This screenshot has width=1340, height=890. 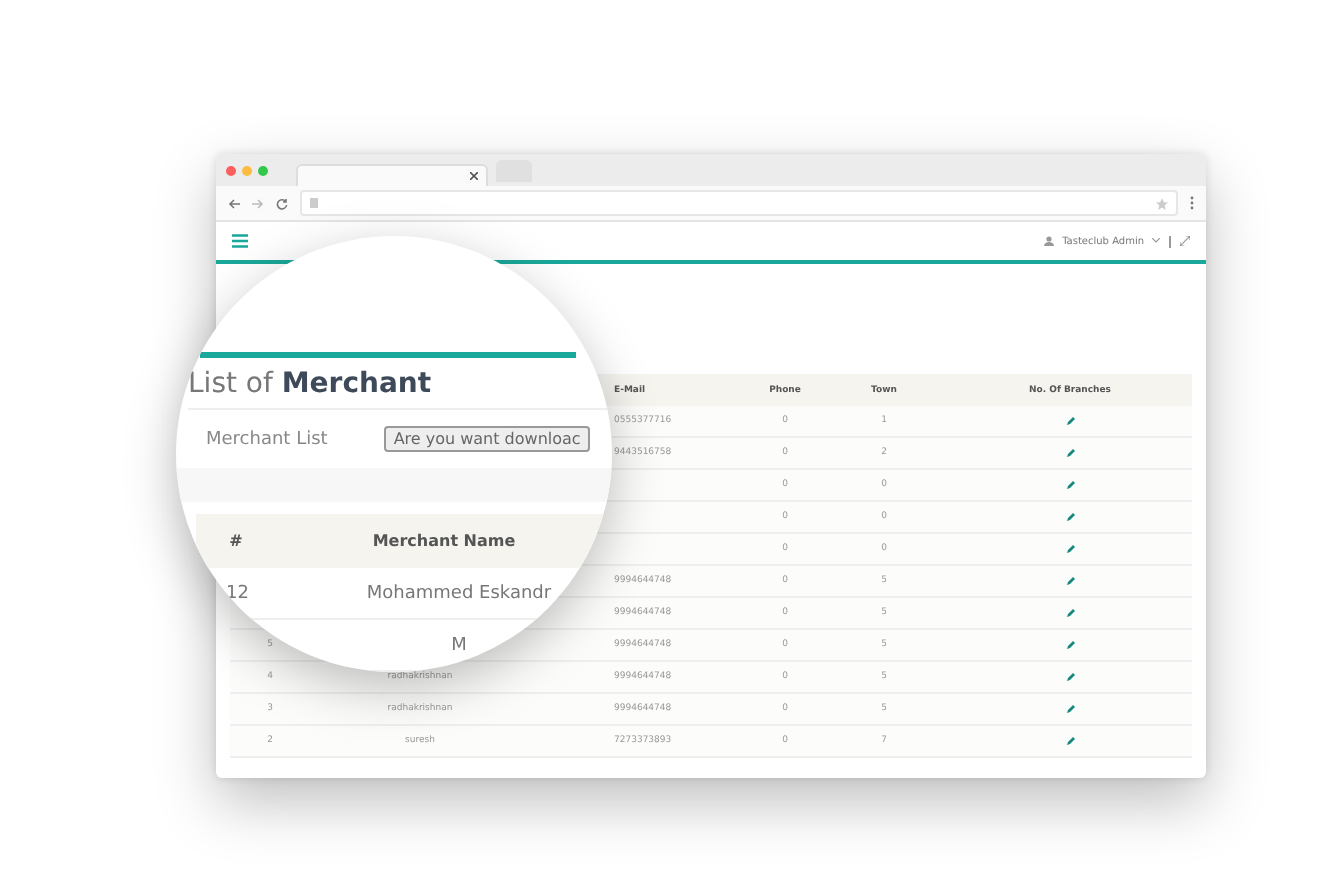 What do you see at coordinates (444, 541) in the screenshot?
I see `column-header: Merchant Name` at bounding box center [444, 541].